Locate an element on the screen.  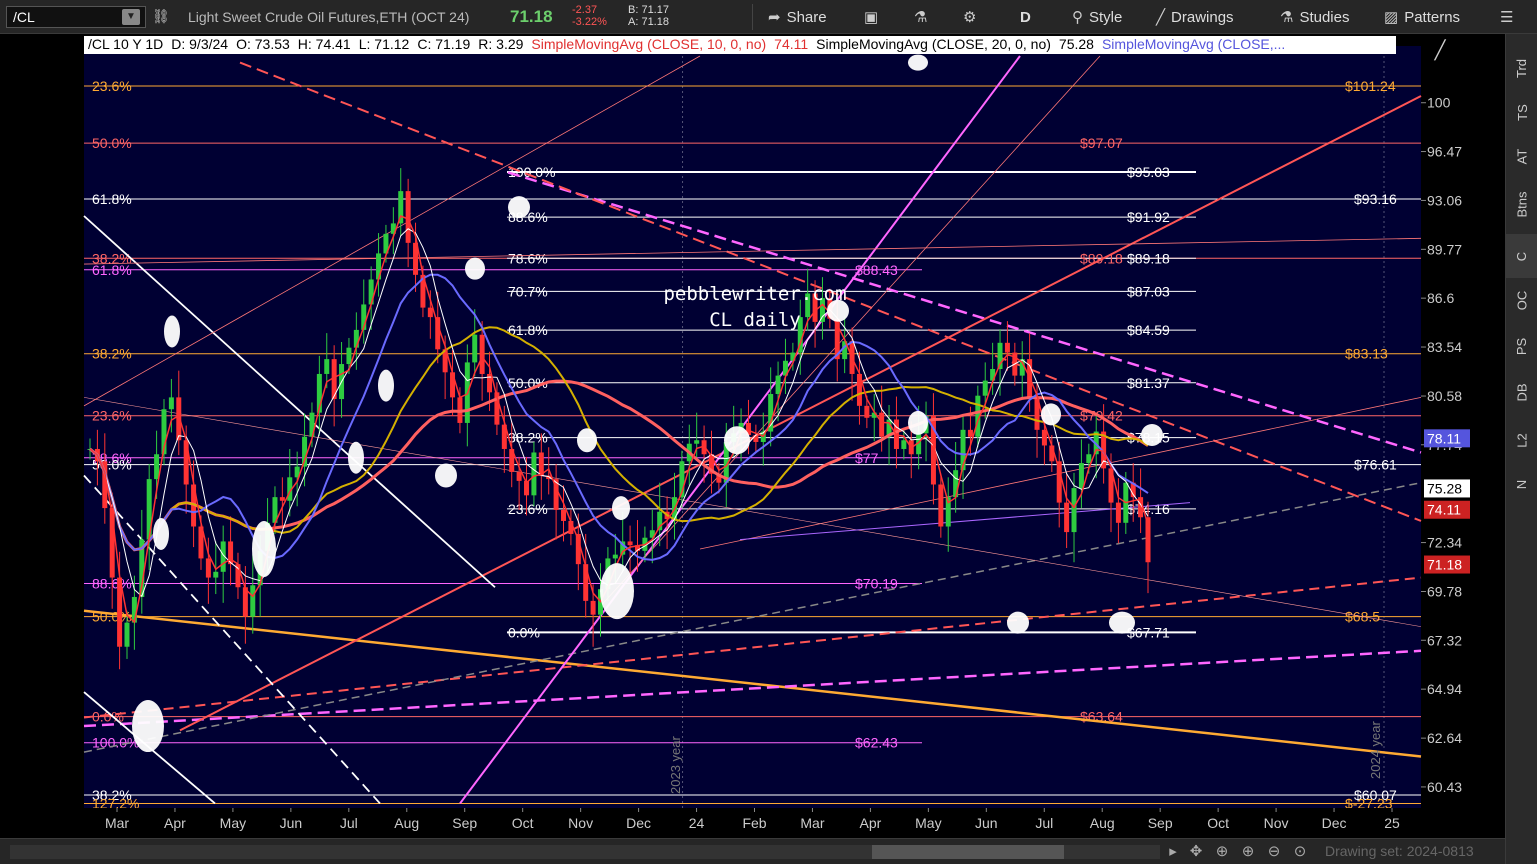
side-tab-btns: Btns is located at coordinates (1521, 204).